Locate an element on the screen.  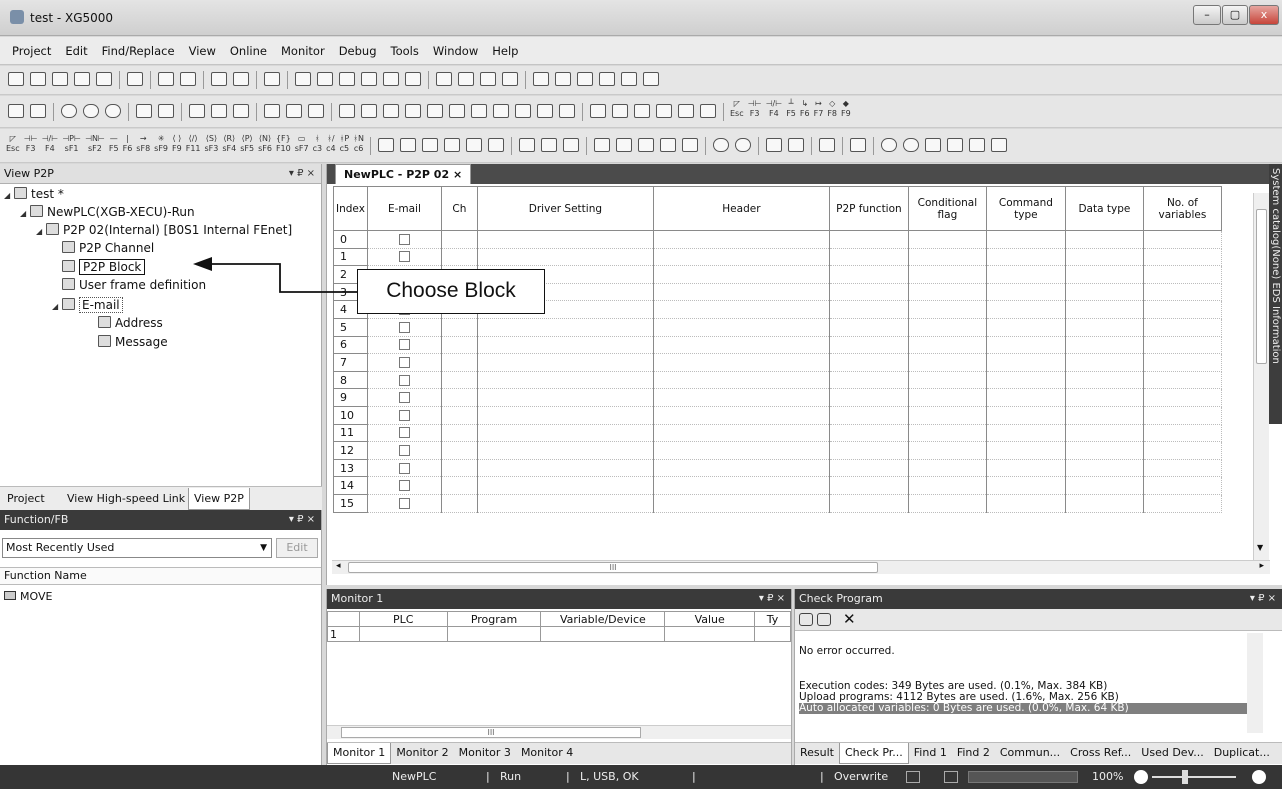
status-connection: L, USB, OK is located at coordinates (609, 776).